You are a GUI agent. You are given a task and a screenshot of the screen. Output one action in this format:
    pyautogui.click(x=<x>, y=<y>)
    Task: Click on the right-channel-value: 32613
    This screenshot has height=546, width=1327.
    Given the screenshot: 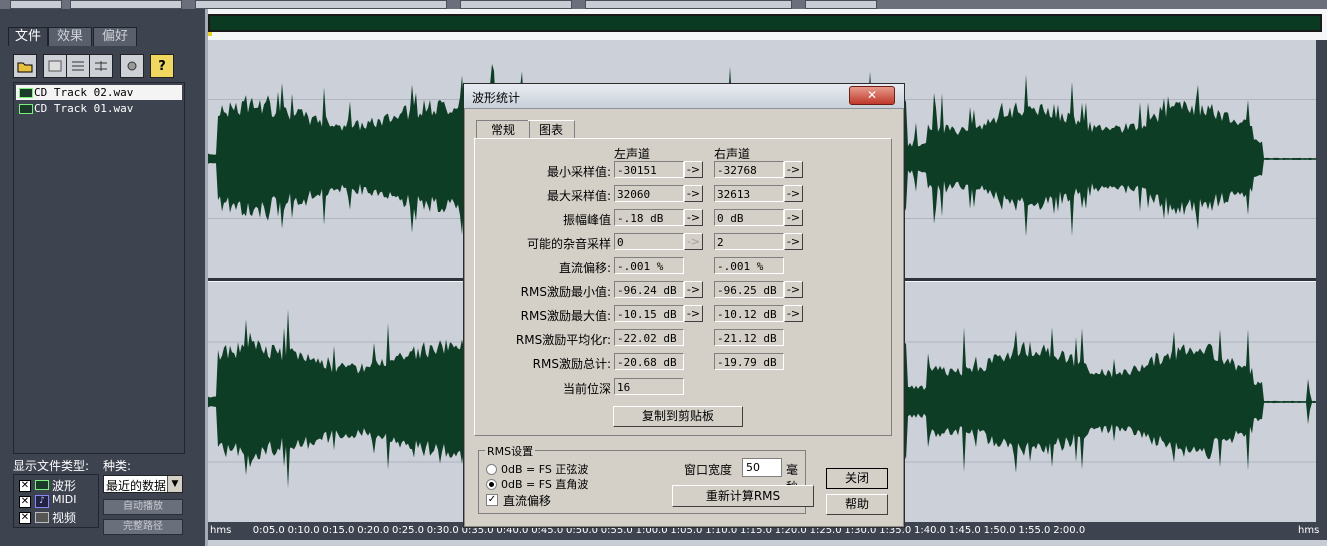 What is the action you would take?
    pyautogui.click(x=749, y=193)
    